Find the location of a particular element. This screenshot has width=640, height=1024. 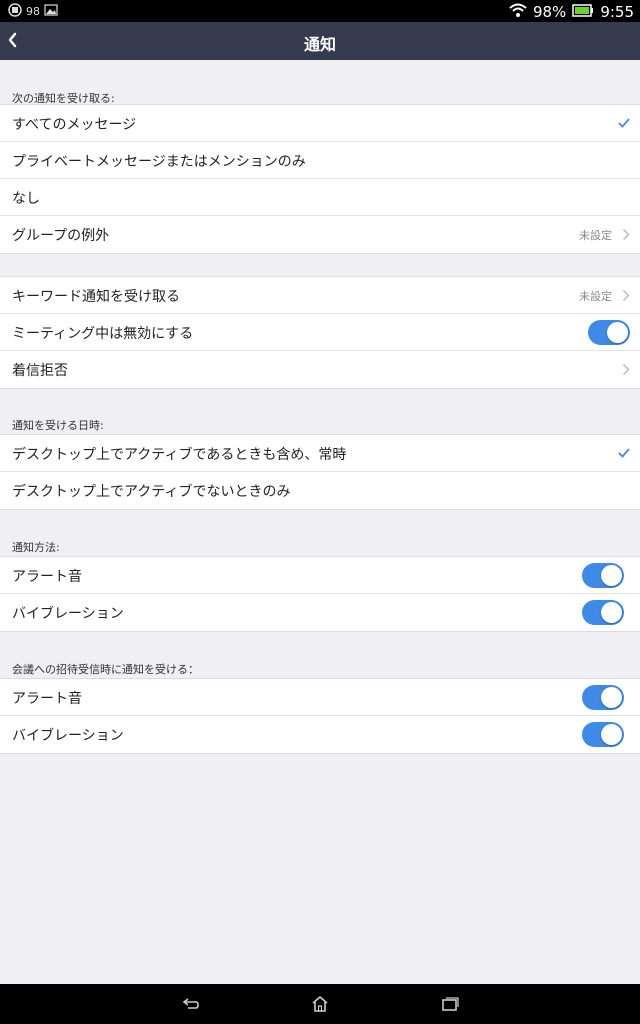

options-group: キーワード通知を受け取る 未設定 ミーティング中は無効にする 着信拒否 is located at coordinates (320, 332).